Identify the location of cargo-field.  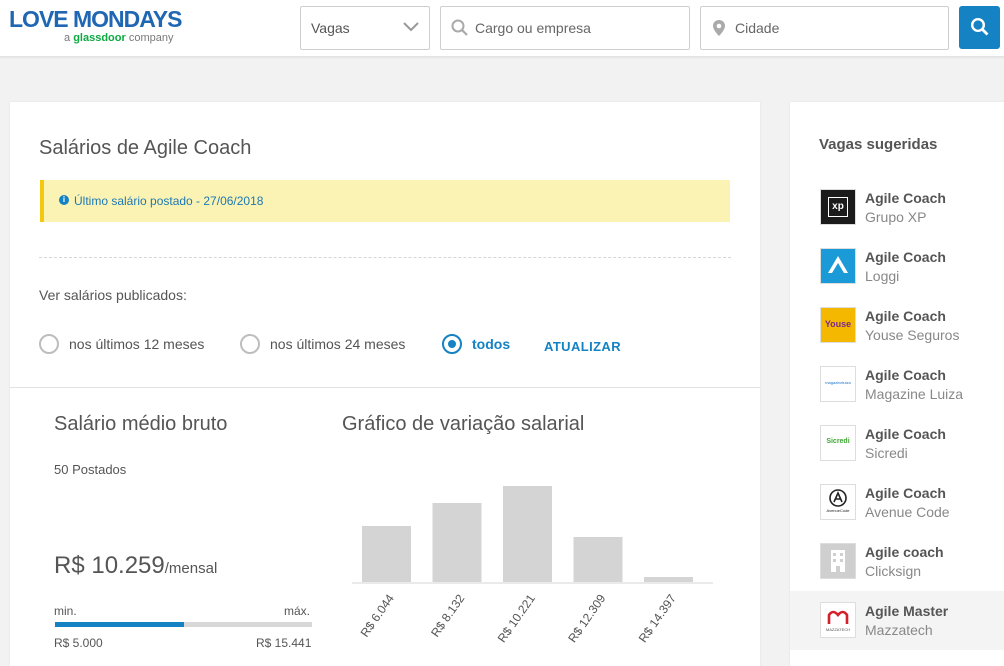
(565, 28).